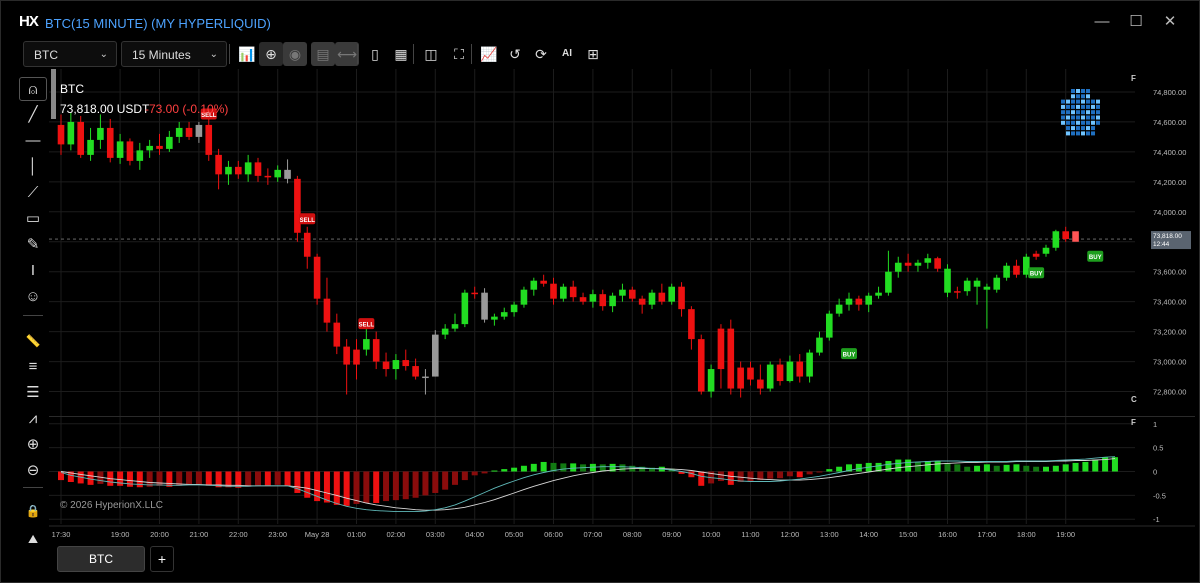 This screenshot has height=583, width=1200. What do you see at coordinates (33, 445) in the screenshot?
I see `zoom-in-icon: ⊕` at bounding box center [33, 445].